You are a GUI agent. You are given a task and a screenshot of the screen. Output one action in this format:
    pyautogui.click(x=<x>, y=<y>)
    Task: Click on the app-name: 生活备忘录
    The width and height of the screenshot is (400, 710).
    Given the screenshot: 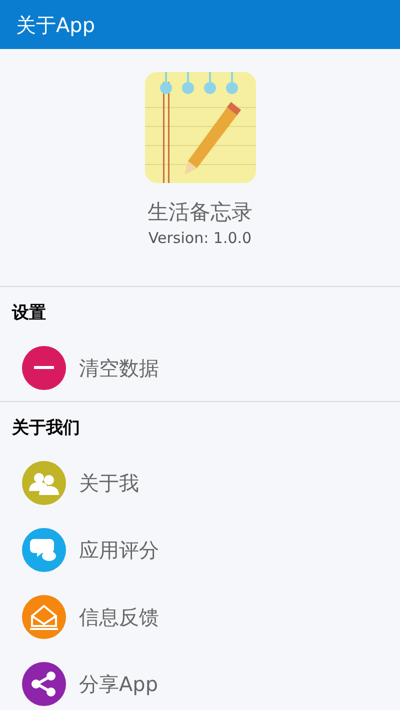 What is the action you would take?
    pyautogui.click(x=200, y=212)
    